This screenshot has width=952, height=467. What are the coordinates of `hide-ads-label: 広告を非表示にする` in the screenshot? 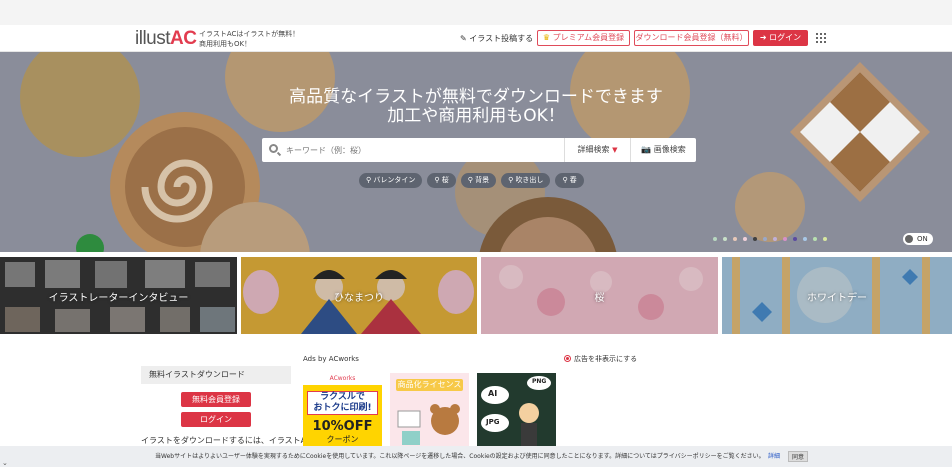 It's located at (606, 359).